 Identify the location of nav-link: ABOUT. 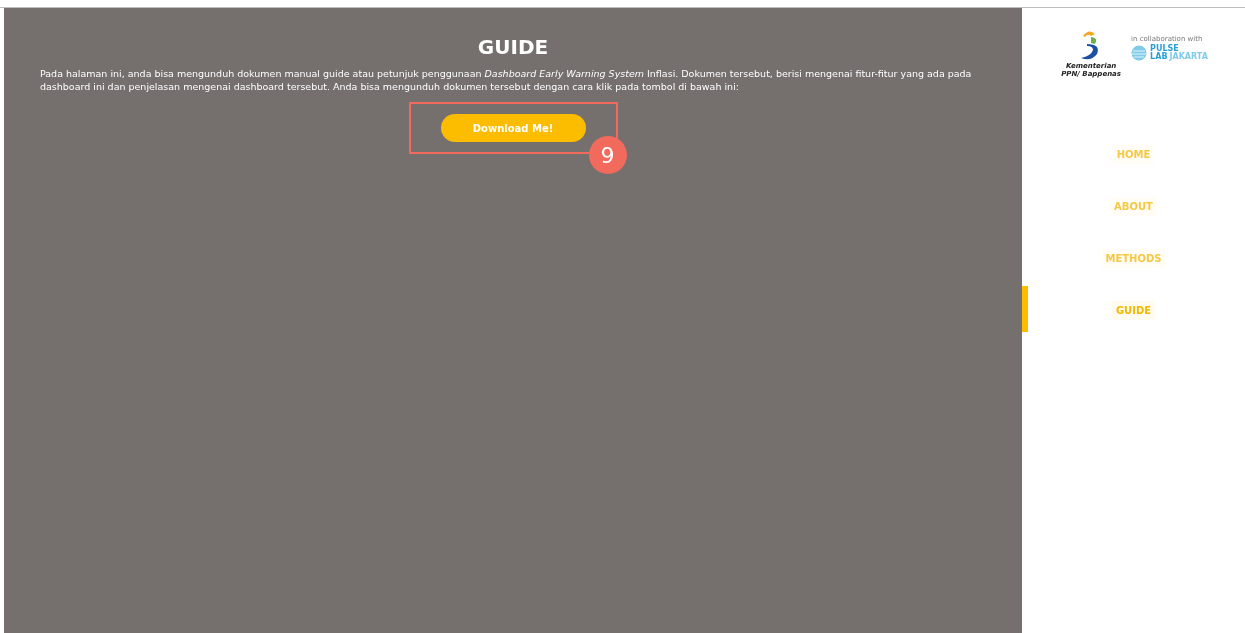
(1133, 206).